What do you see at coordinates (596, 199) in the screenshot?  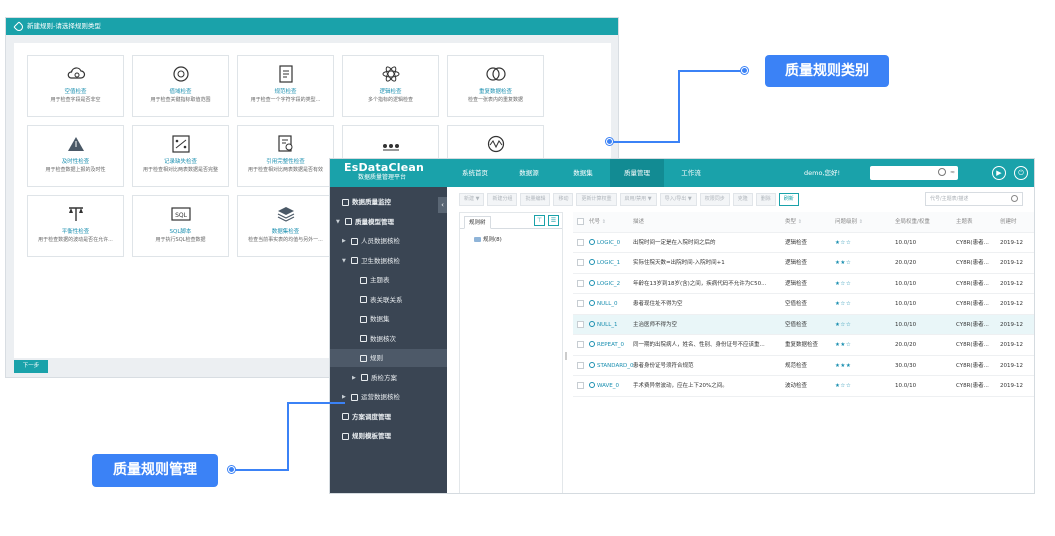 I see `toolbar-button: 更新计算权重` at bounding box center [596, 199].